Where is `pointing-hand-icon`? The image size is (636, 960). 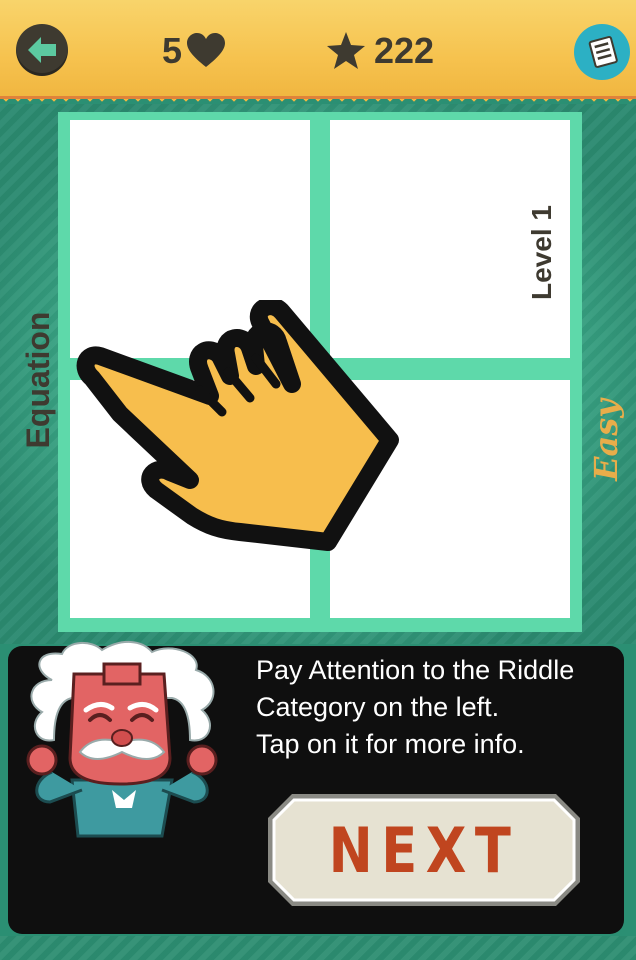
pointing-hand-icon is located at coordinates (237, 425).